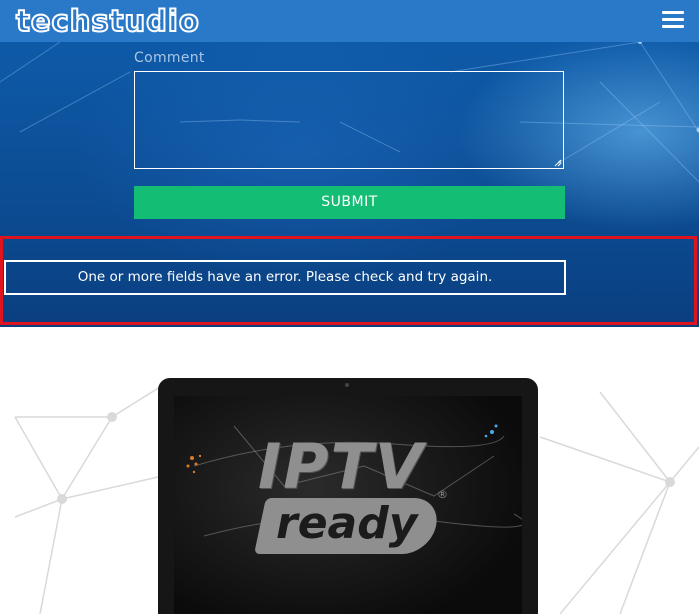 The height and width of the screenshot is (614, 699). I want to click on ready-label: ready, so click(347, 523).